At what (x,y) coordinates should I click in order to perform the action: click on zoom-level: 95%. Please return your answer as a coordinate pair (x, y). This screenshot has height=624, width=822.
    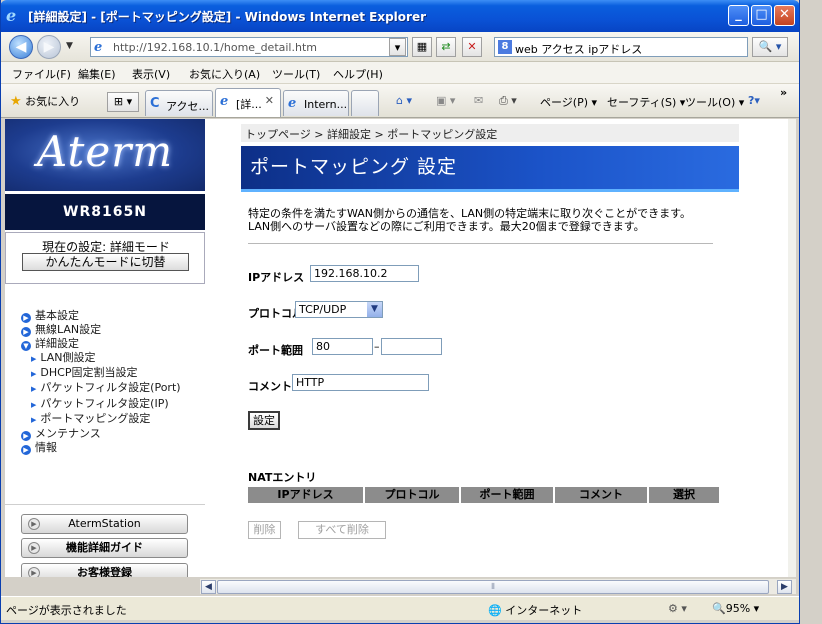
    Looking at the image, I should click on (738, 608).